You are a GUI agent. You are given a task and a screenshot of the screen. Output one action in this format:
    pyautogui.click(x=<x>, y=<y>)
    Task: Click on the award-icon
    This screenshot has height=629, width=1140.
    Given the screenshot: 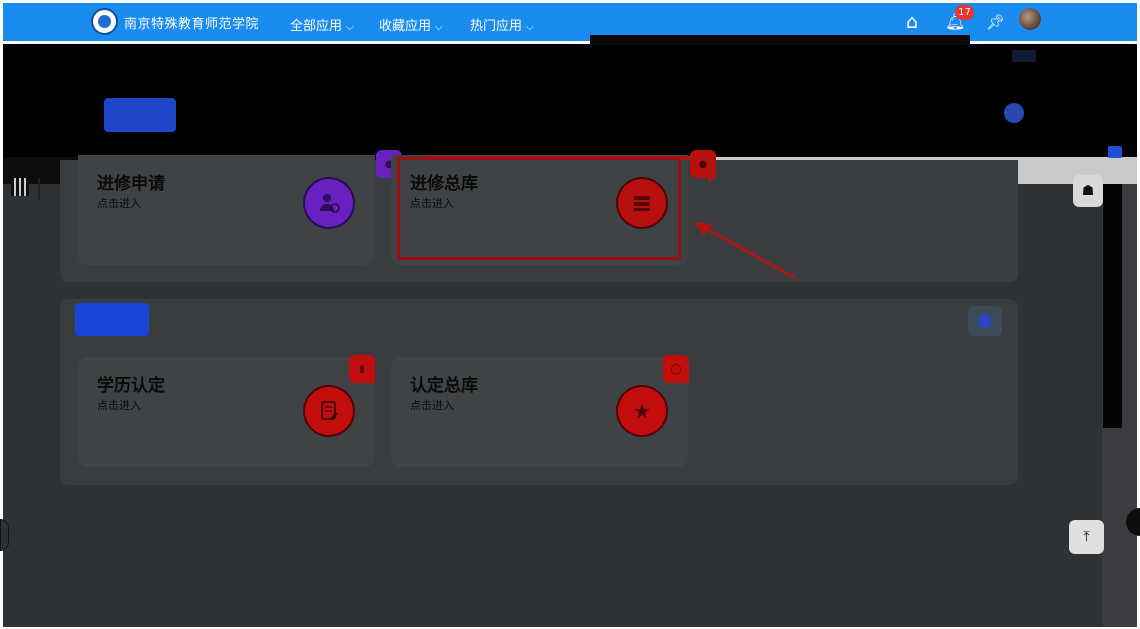 What is the action you would take?
    pyautogui.click(x=642, y=411)
    